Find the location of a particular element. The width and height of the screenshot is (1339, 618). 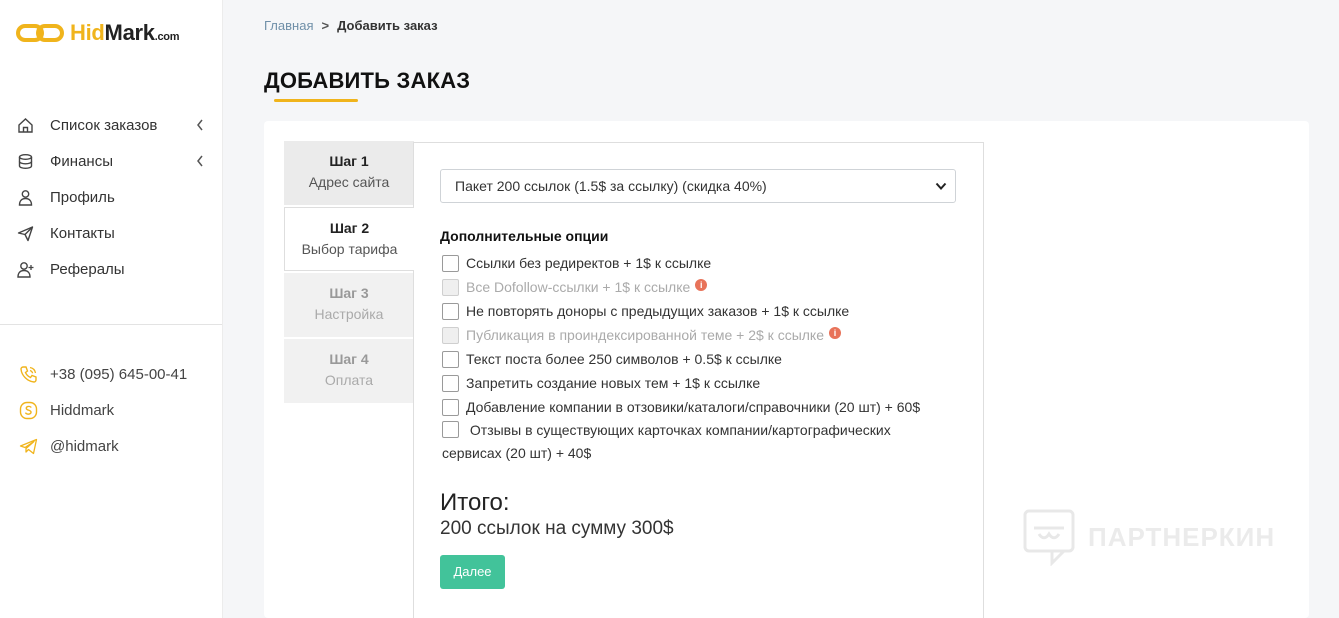

breadcrumb: Главная > Добавить заказ is located at coordinates (351, 25).